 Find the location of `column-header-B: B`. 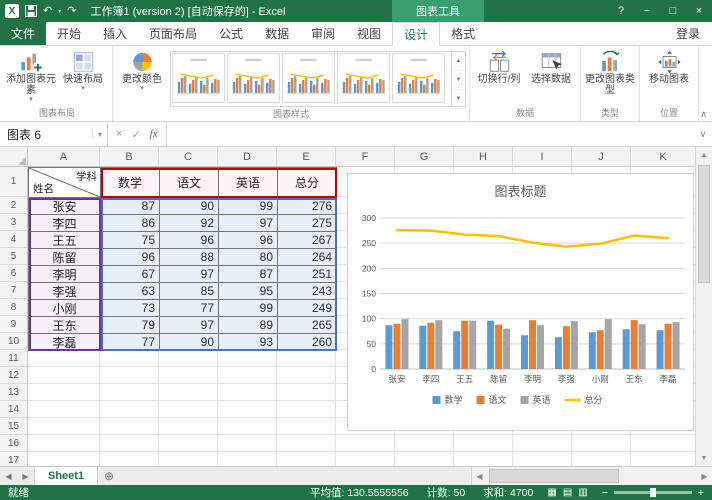

column-header-B: B is located at coordinates (129, 157).